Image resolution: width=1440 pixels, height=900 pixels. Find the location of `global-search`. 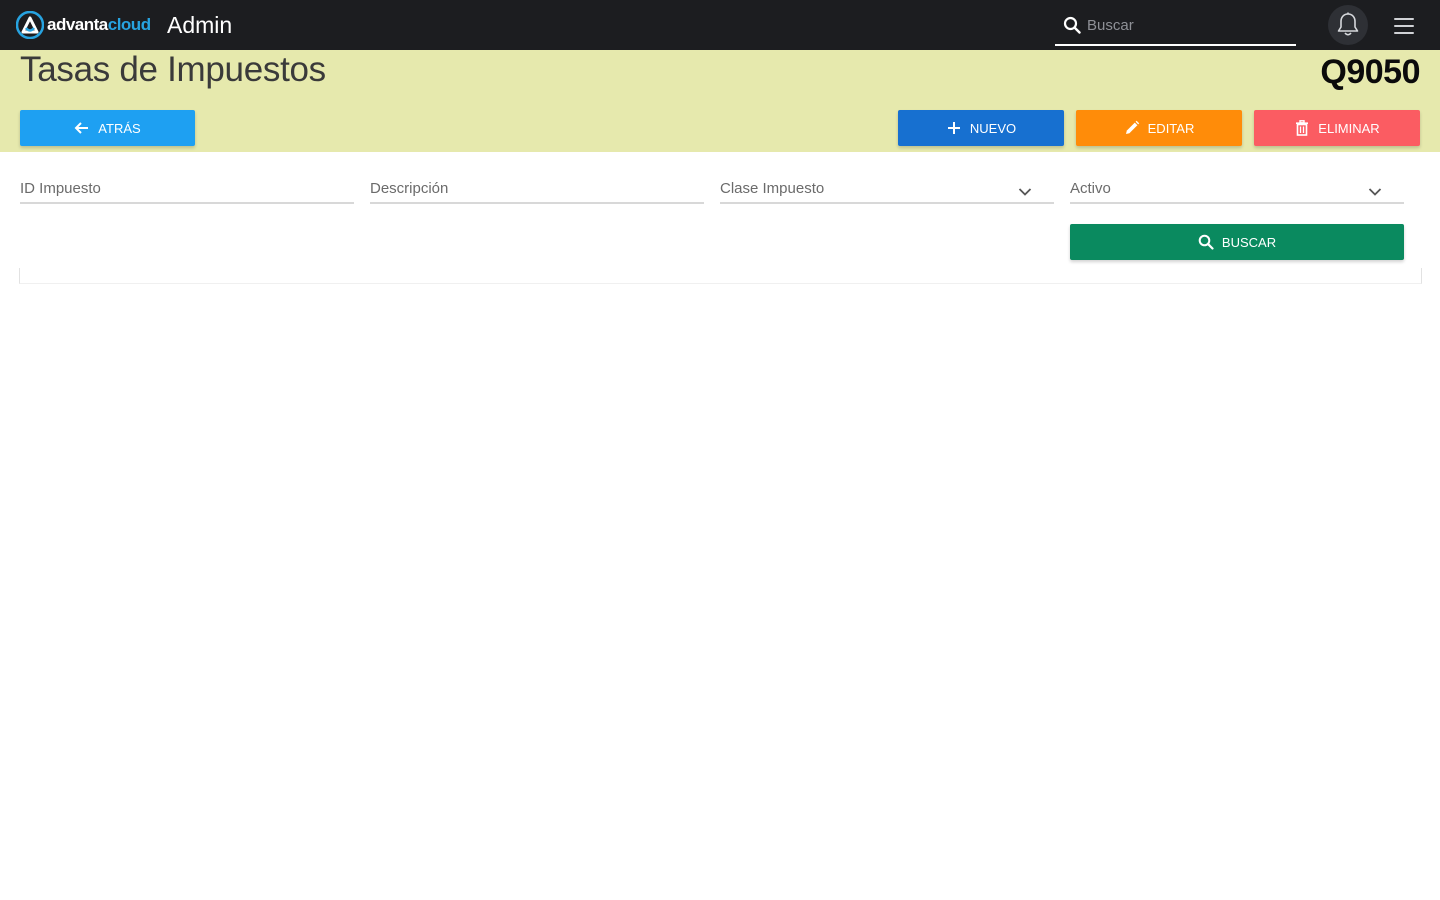

global-search is located at coordinates (1175, 26).